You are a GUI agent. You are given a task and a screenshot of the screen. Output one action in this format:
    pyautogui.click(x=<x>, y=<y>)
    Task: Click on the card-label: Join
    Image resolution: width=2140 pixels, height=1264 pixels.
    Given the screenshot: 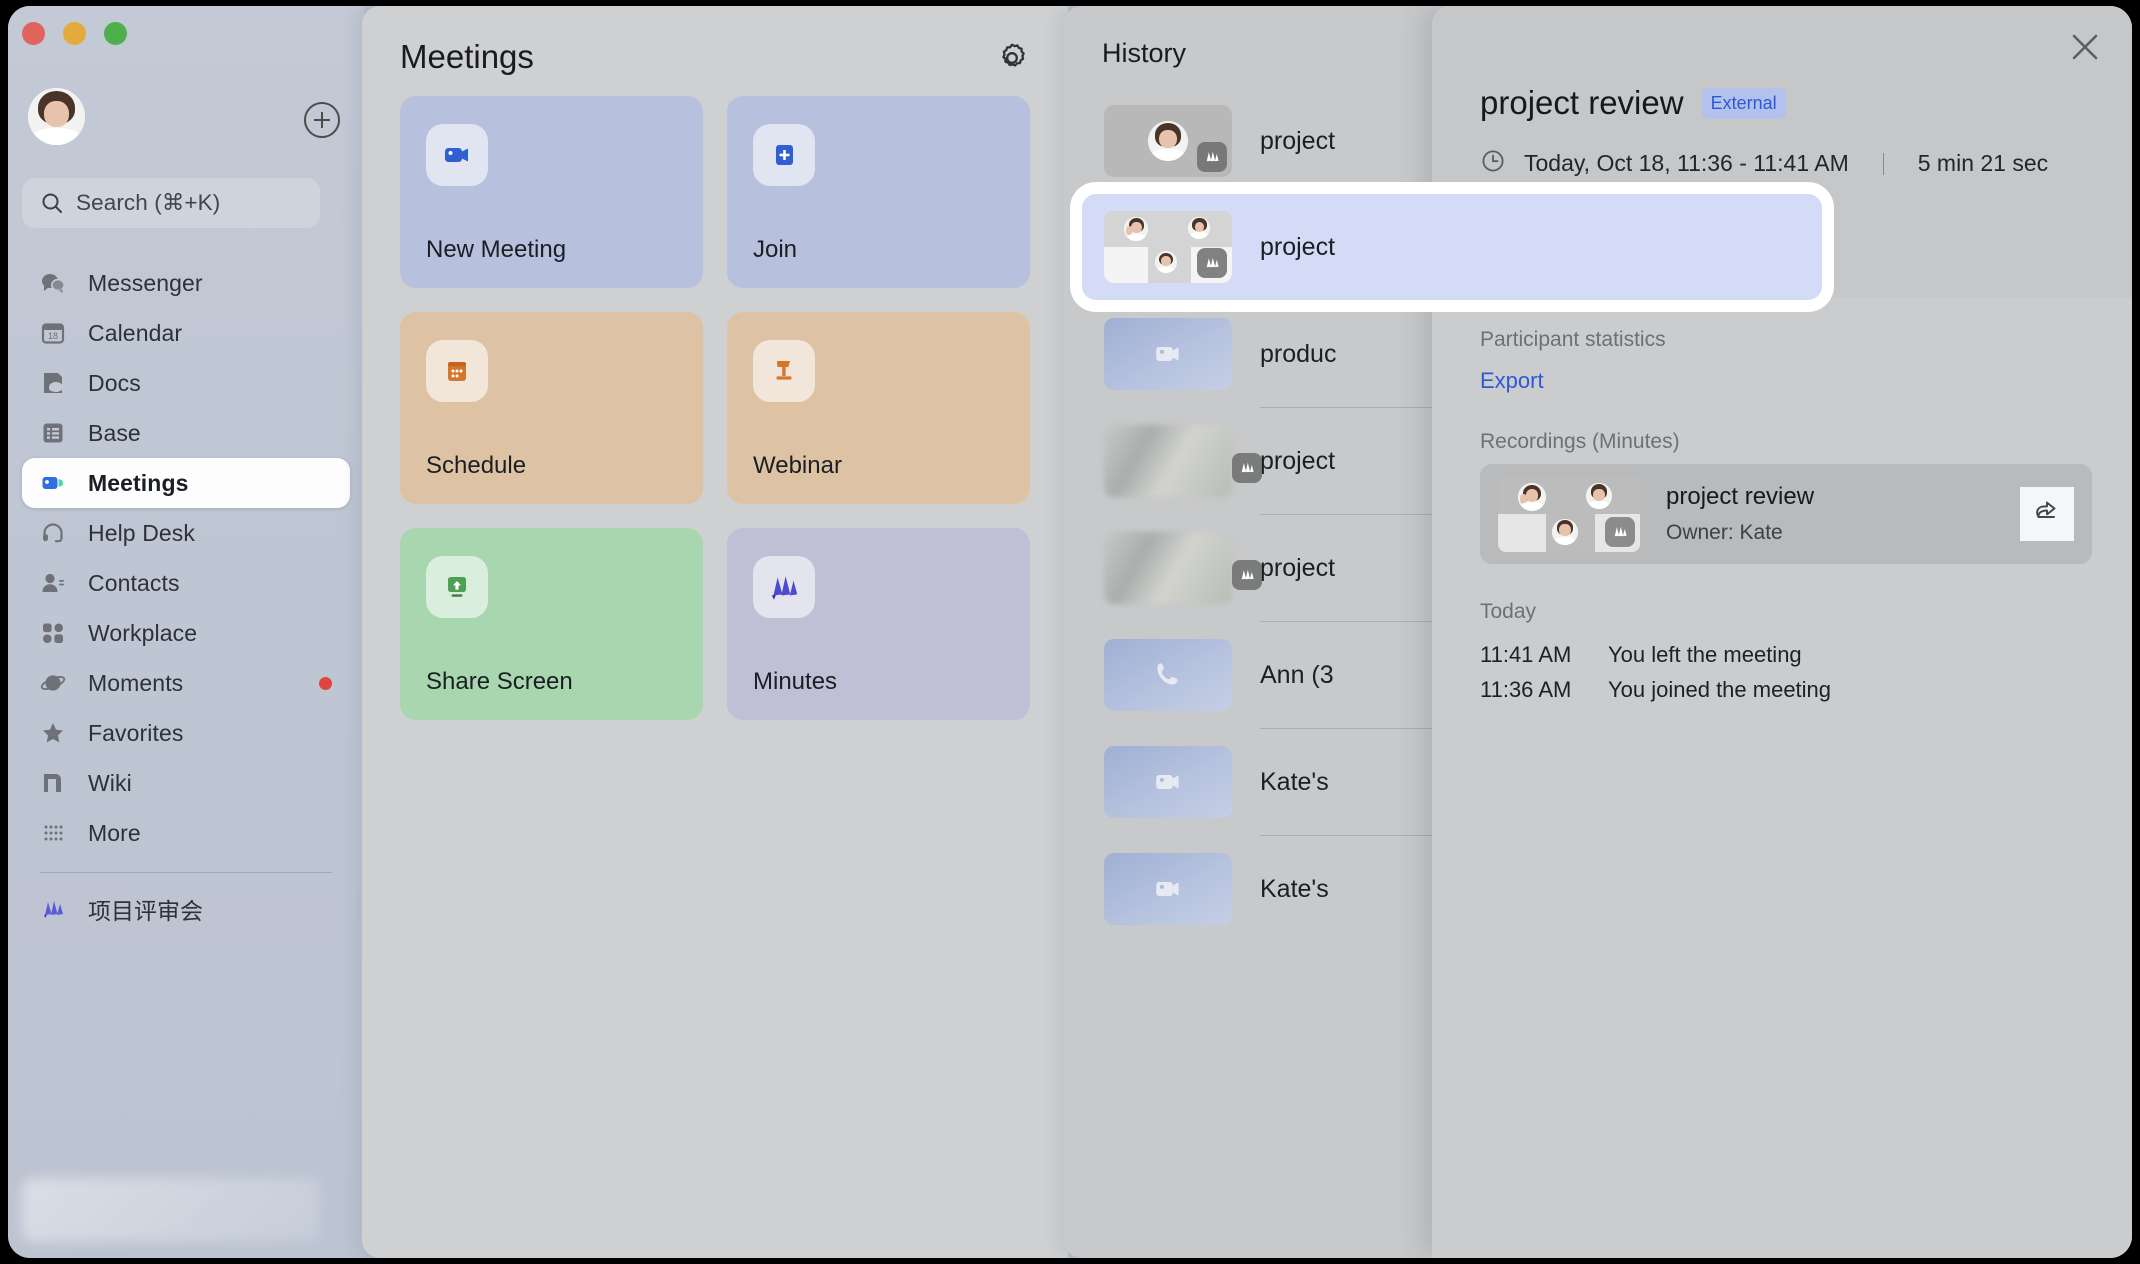 What is the action you would take?
    pyautogui.click(x=775, y=249)
    